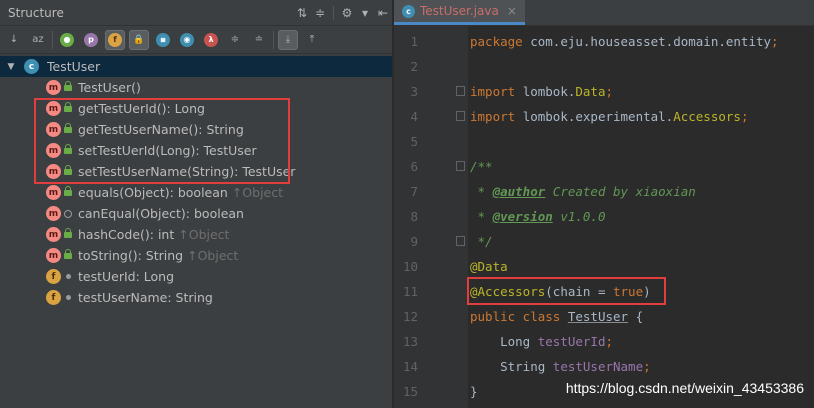 This screenshot has height=408, width=814. Describe the element at coordinates (320, 13) in the screenshot. I see `expand-icon: ≑` at that location.